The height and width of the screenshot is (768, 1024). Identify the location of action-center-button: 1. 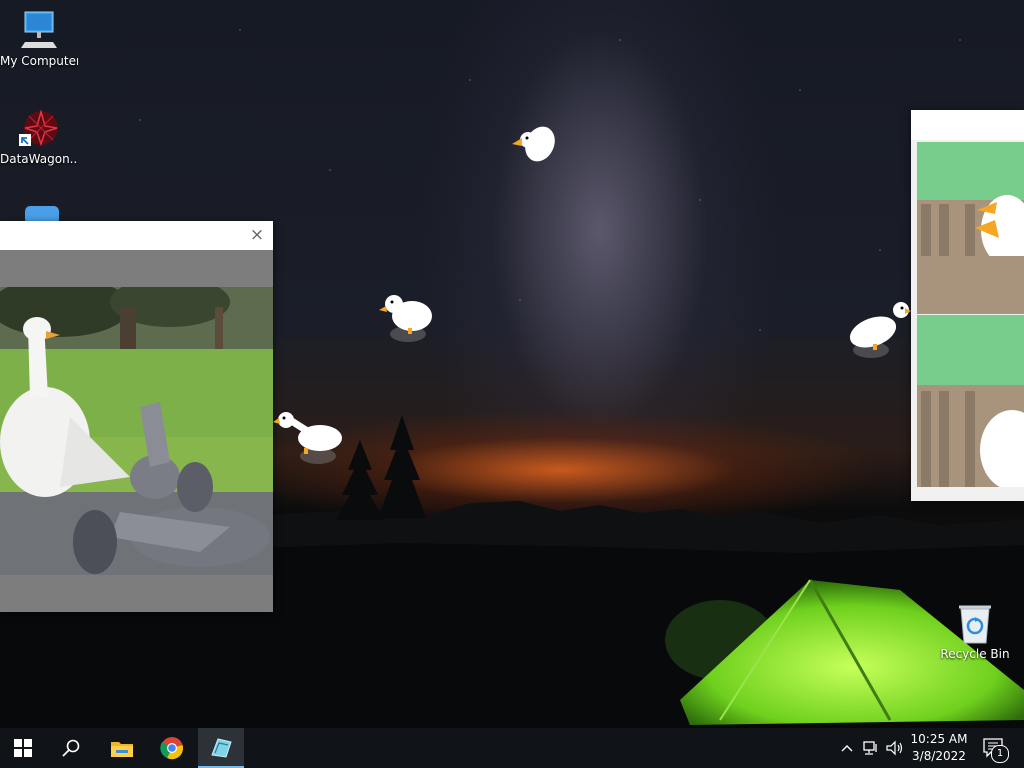
(995, 748).